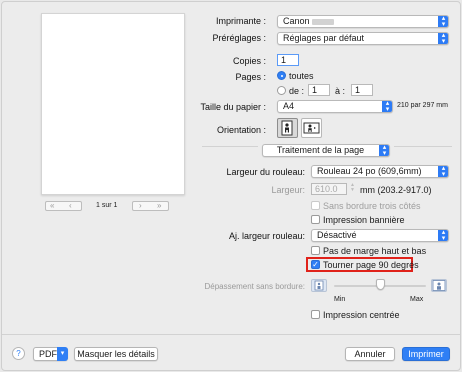 The height and width of the screenshot is (372, 462). Describe the element at coordinates (319, 285) in the screenshot. I see `overflow-min-icon` at that location.